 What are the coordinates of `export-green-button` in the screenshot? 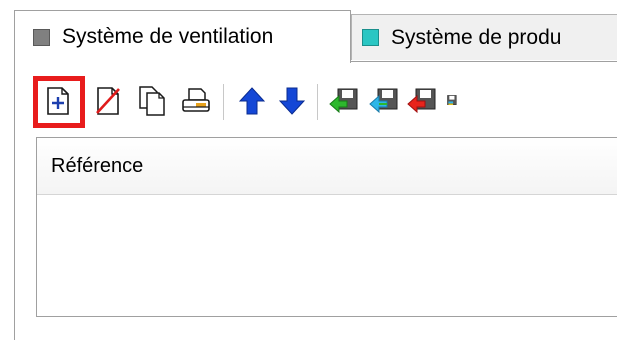 It's located at (344, 101).